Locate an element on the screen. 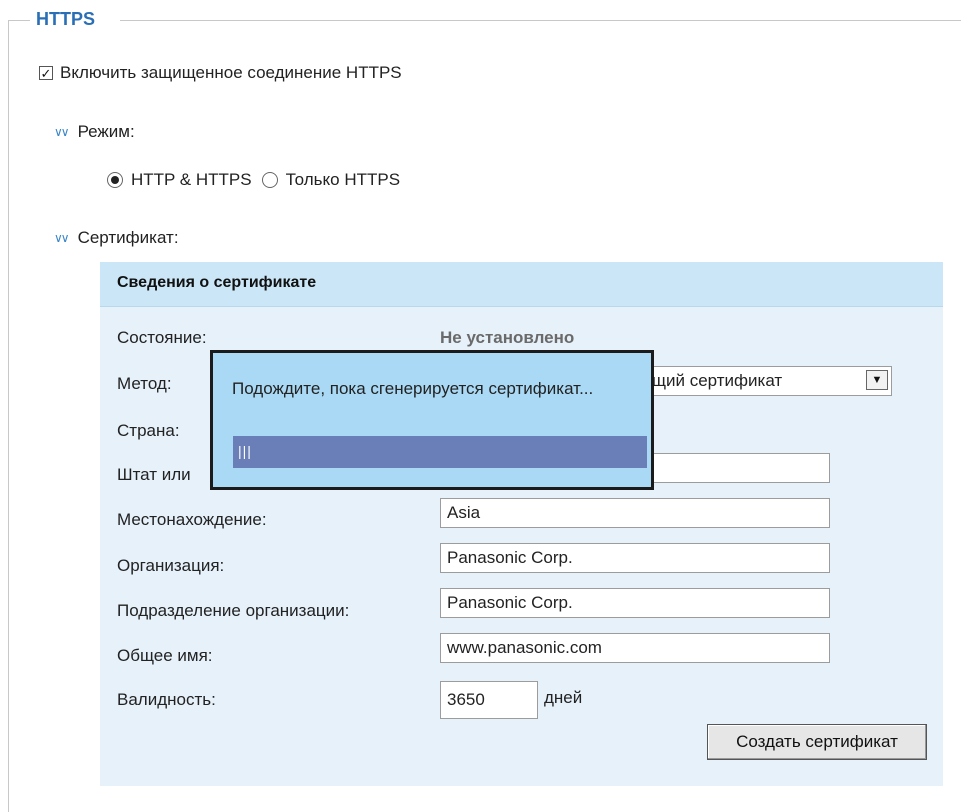 This screenshot has width=961, height=812. certificate-panel-title: Сведения о сертификате is located at coordinates (217, 282).